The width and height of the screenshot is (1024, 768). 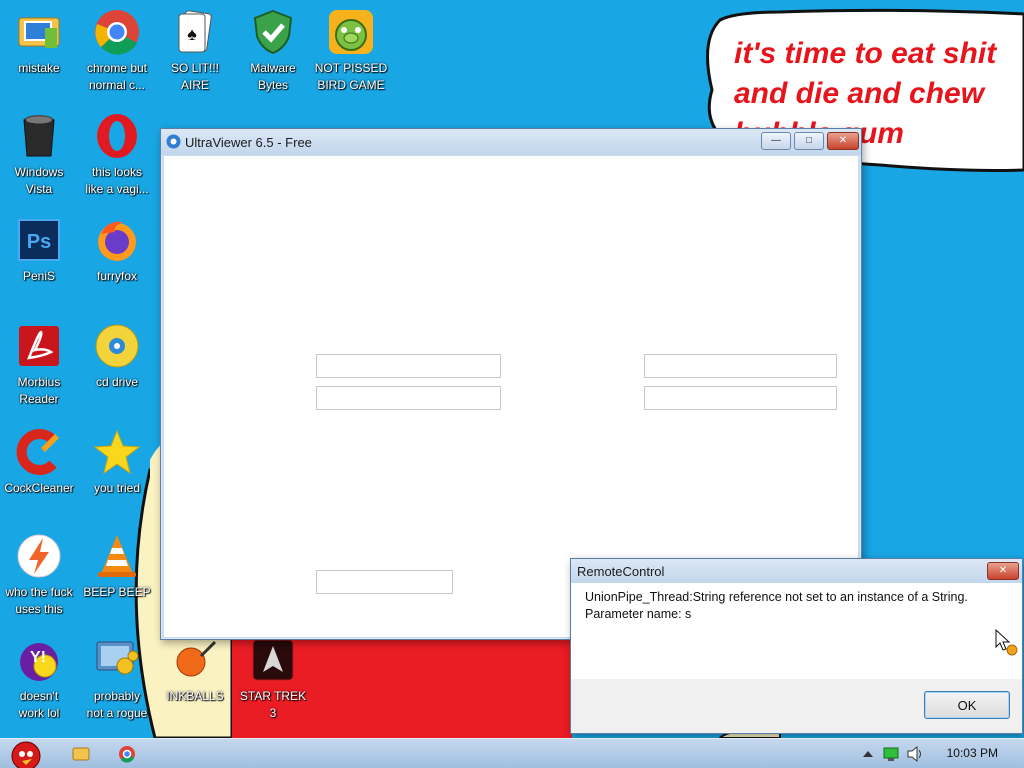 What do you see at coordinates (351, 32) in the screenshot?
I see `green-pig-icon` at bounding box center [351, 32].